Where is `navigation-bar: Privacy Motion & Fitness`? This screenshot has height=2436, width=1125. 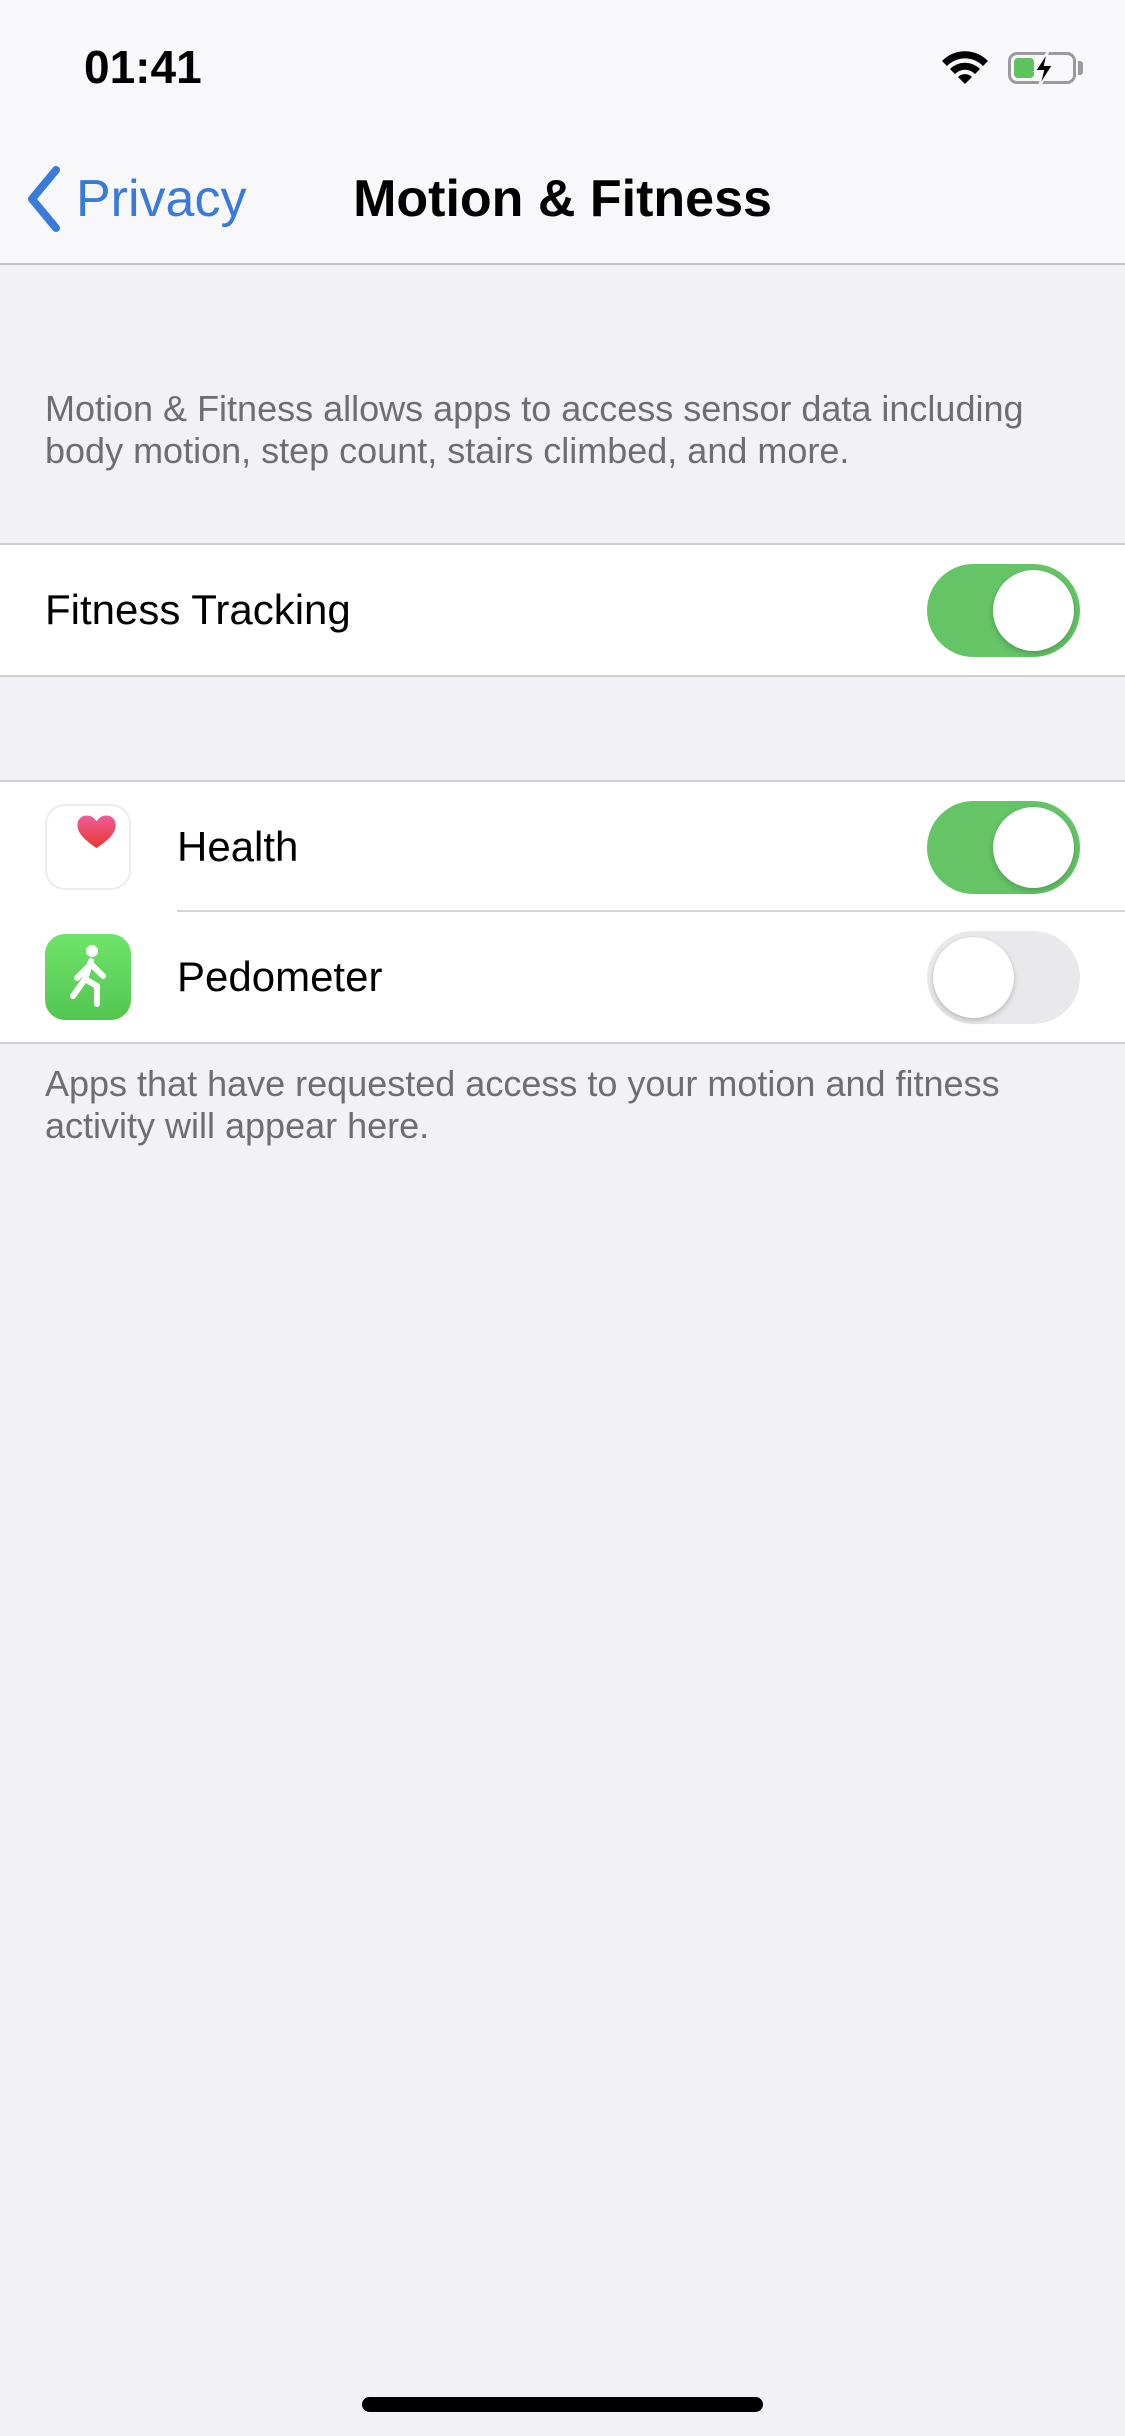 navigation-bar: Privacy Motion & Fitness is located at coordinates (562, 198).